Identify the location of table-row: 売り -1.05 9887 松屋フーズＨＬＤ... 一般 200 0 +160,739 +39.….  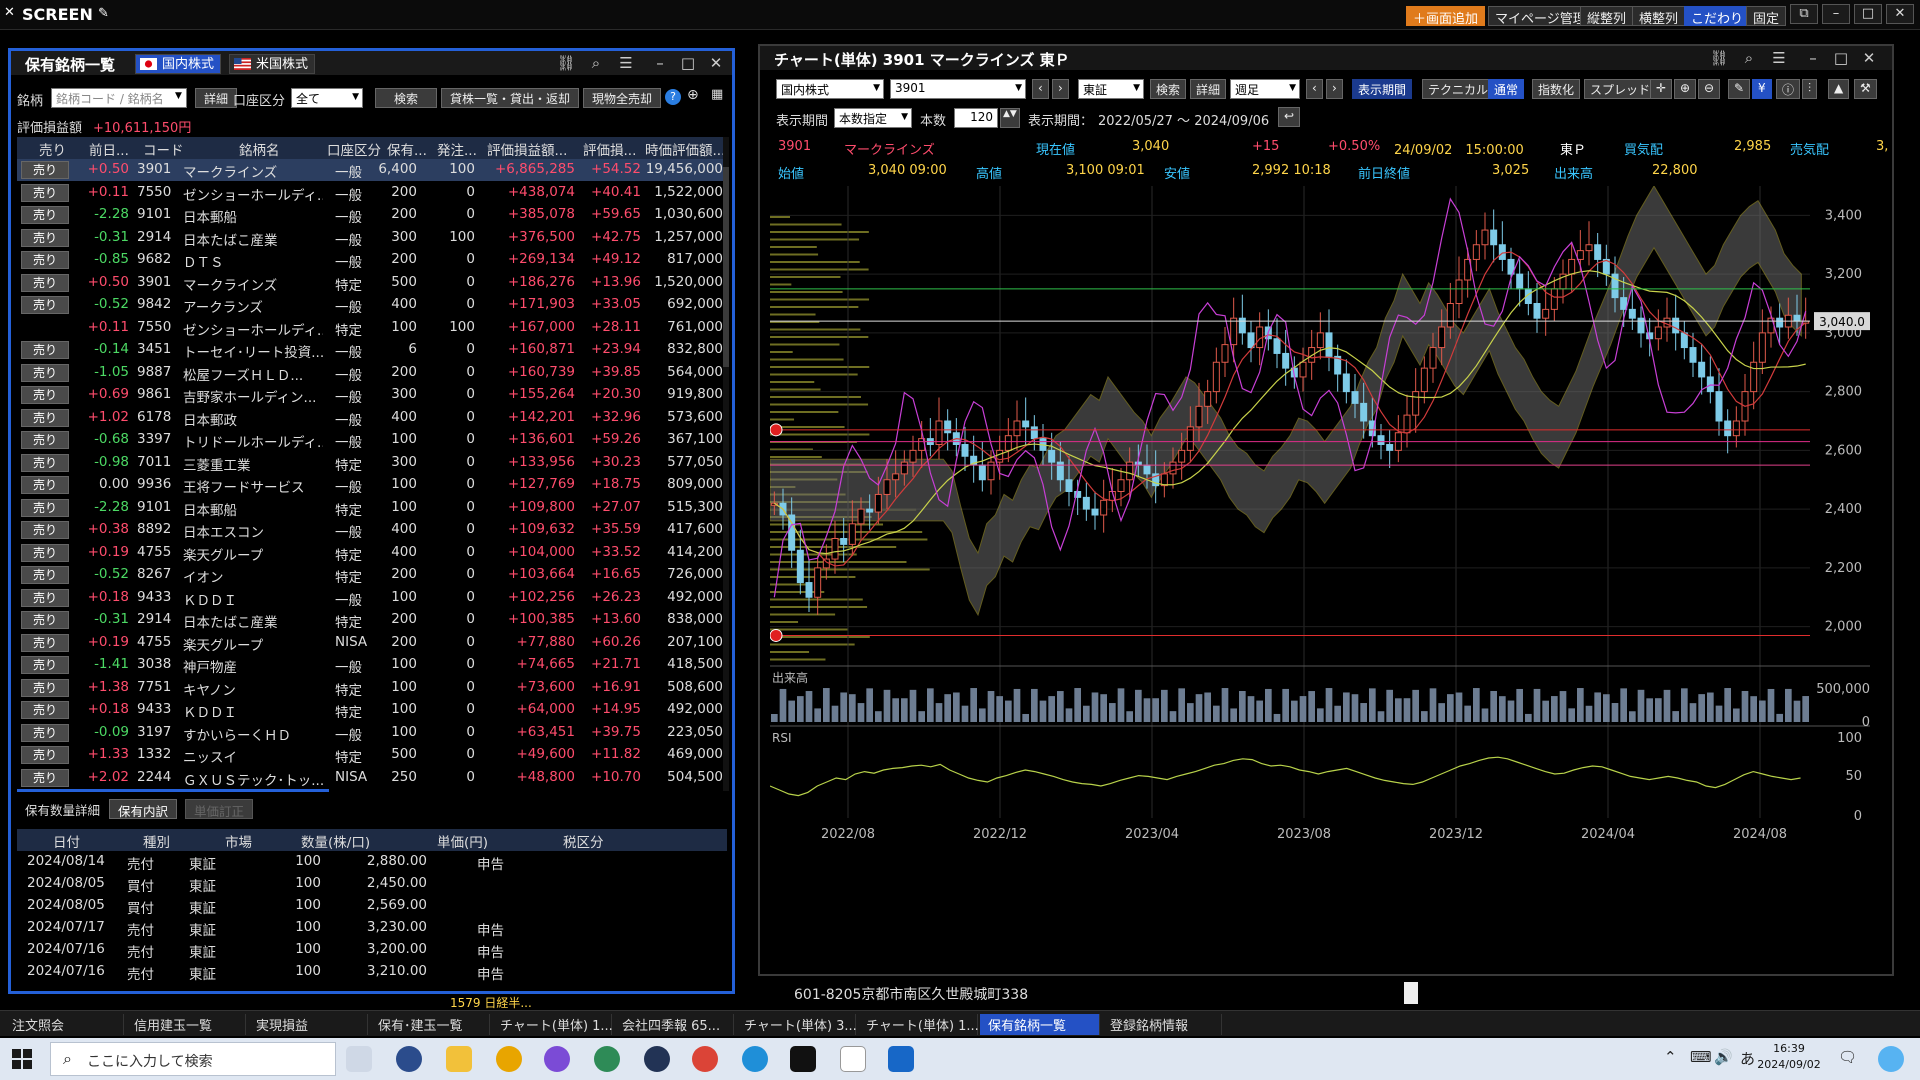
(373, 373).